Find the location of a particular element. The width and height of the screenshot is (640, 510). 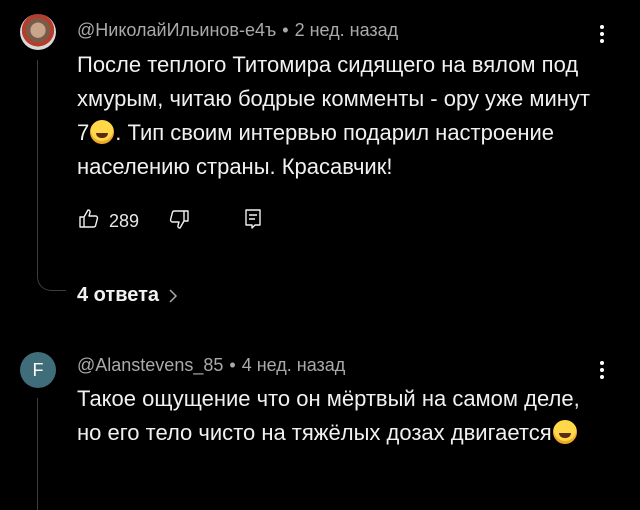

replies-label: 4 ответа is located at coordinates (118, 295).